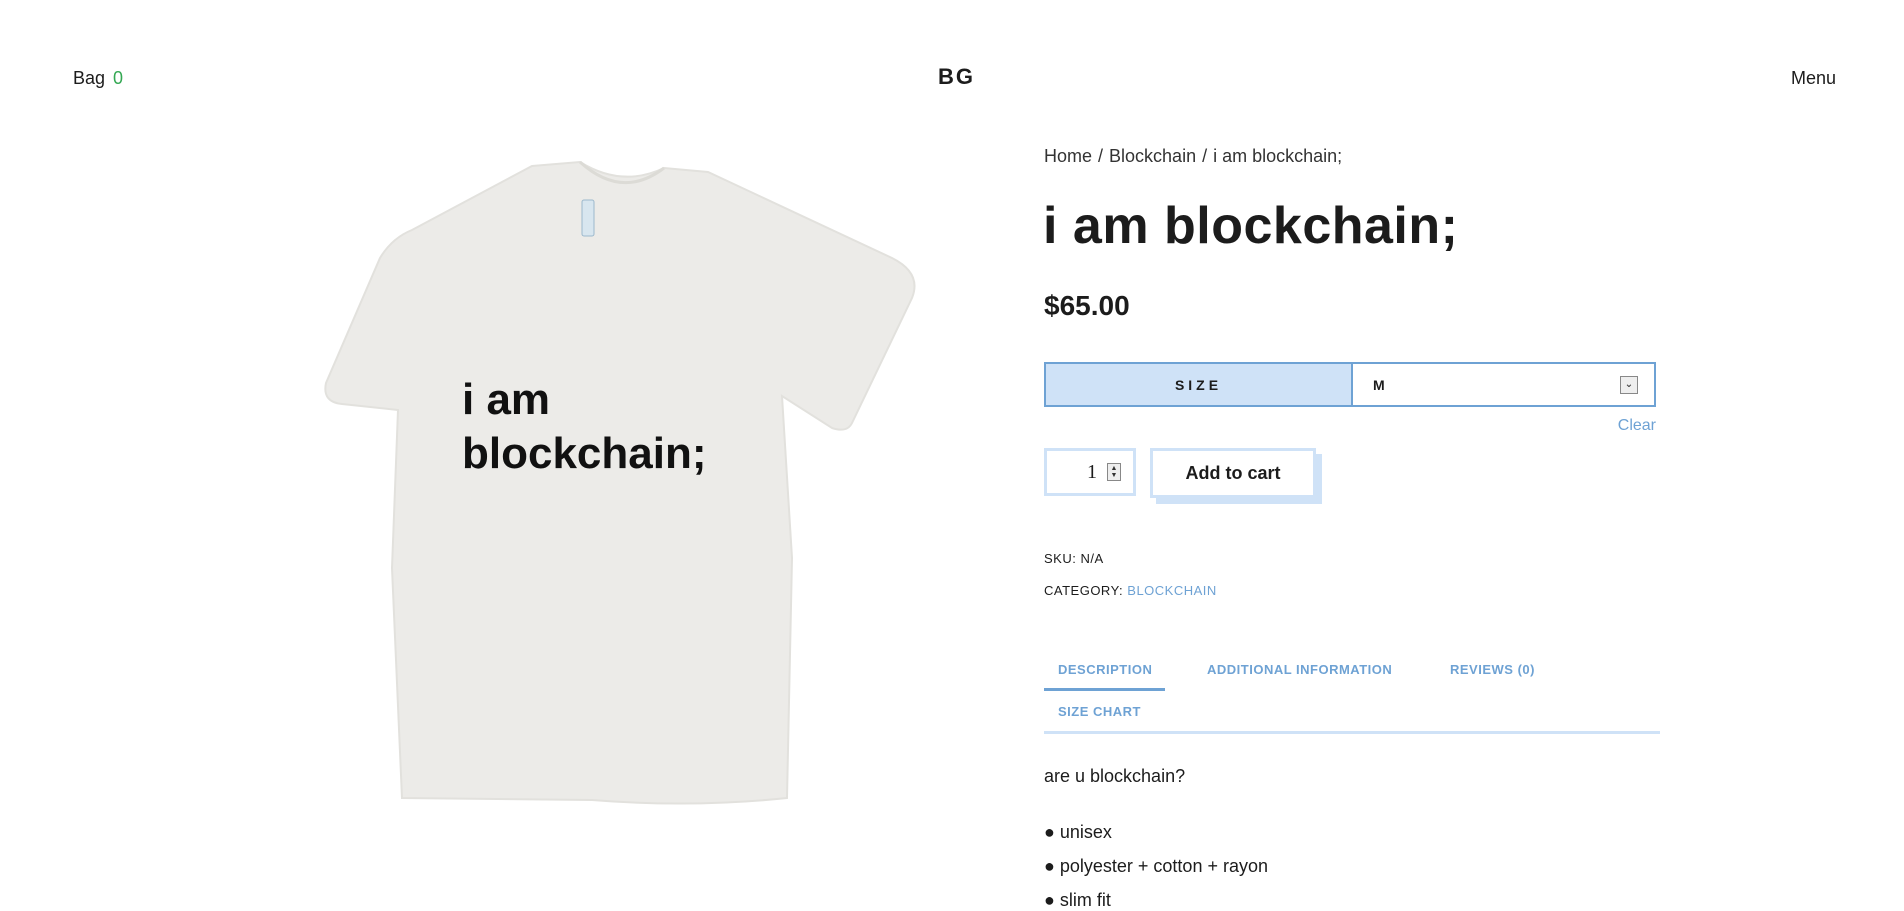 This screenshot has width=1904, height=911. What do you see at coordinates (1251, 226) in the screenshot?
I see `product-title: i am blockchain;` at bounding box center [1251, 226].